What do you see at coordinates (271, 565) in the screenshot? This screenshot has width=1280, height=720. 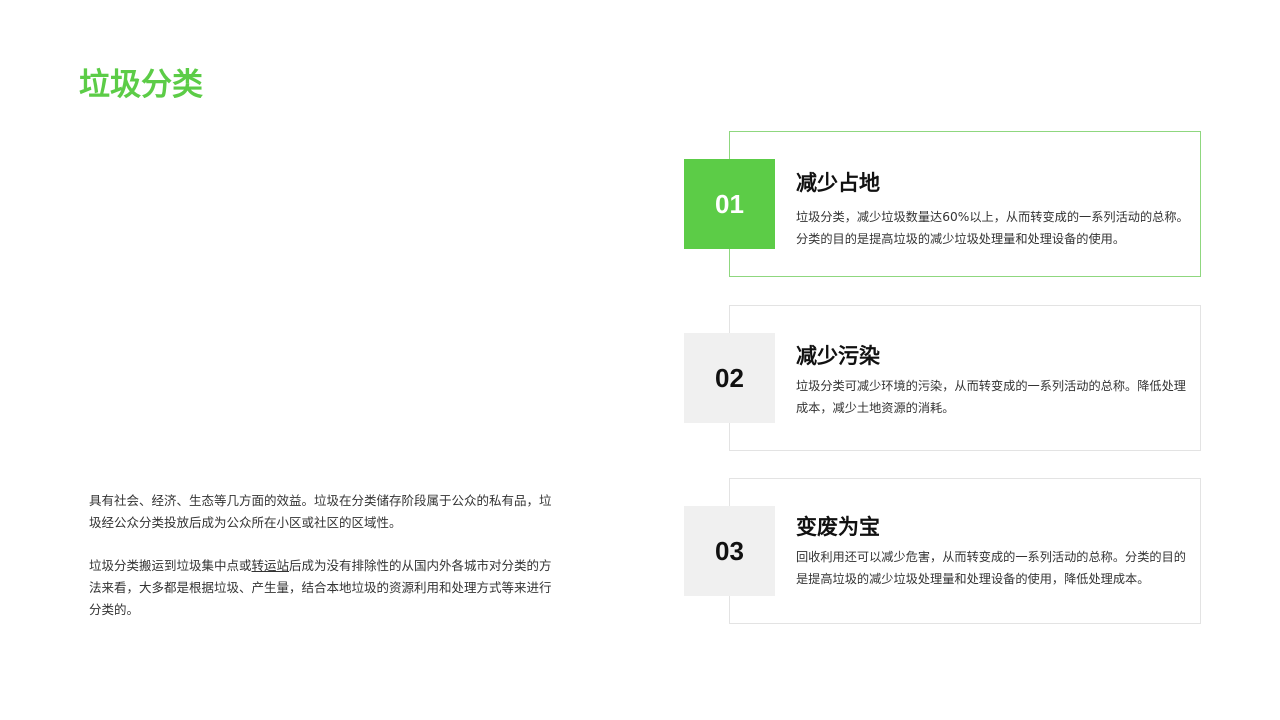 I see `transfer-station-link: 转运站` at bounding box center [271, 565].